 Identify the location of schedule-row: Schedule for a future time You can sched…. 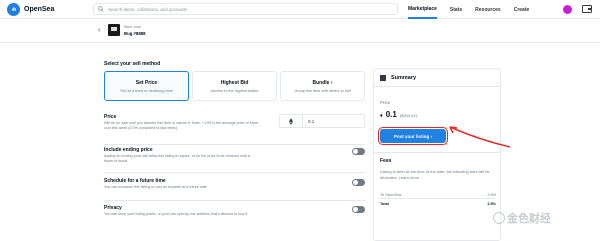
(234, 189).